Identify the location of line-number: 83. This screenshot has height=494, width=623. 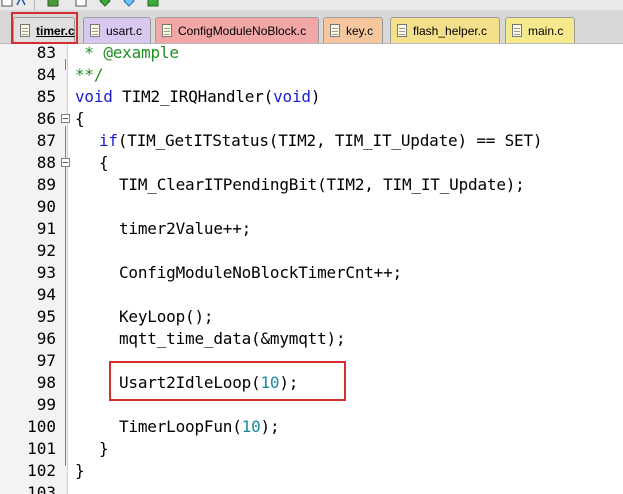
(46, 53).